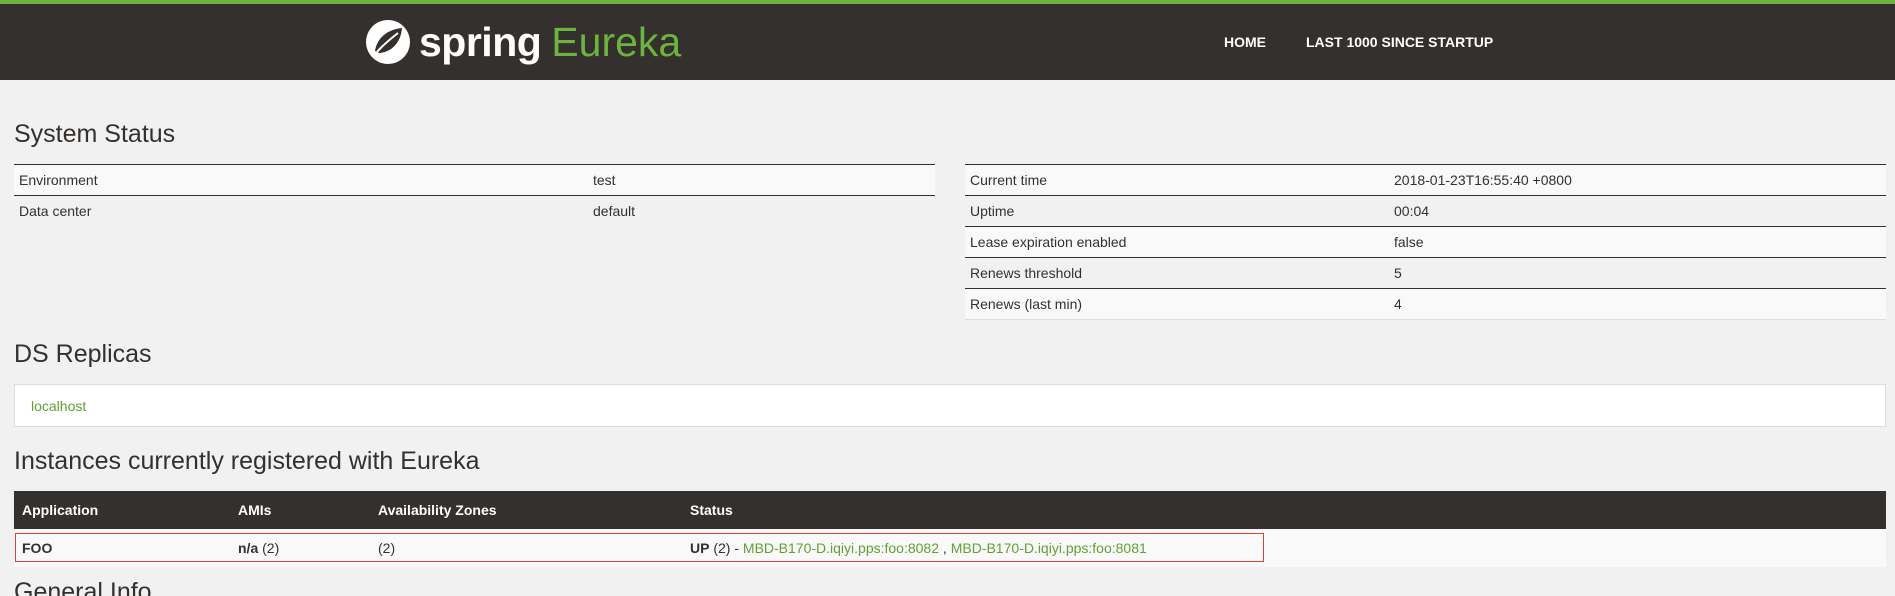 This screenshot has height=596, width=1895. What do you see at coordinates (122, 510) in the screenshot?
I see `column-header-application: Application` at bounding box center [122, 510].